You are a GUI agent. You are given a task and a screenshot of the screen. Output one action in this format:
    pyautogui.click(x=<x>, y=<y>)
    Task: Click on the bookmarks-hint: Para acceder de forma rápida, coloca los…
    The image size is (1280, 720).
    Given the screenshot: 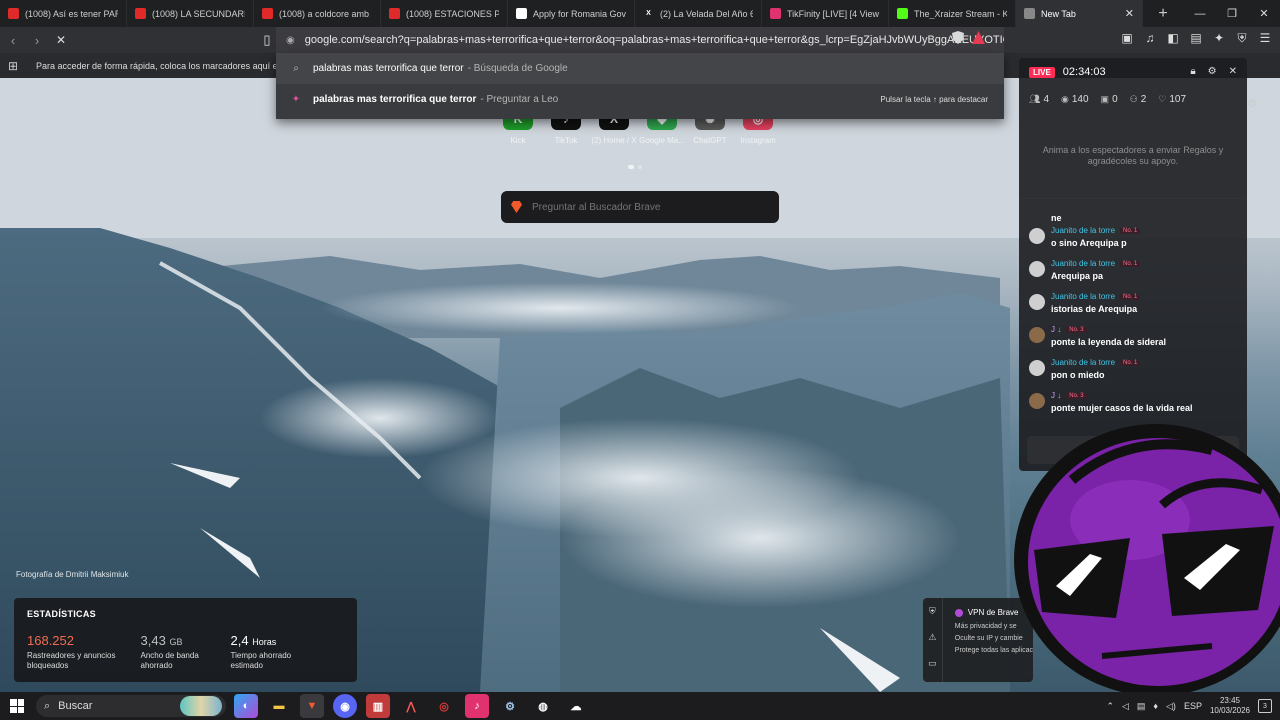 What is the action you would take?
    pyautogui.click(x=176, y=65)
    